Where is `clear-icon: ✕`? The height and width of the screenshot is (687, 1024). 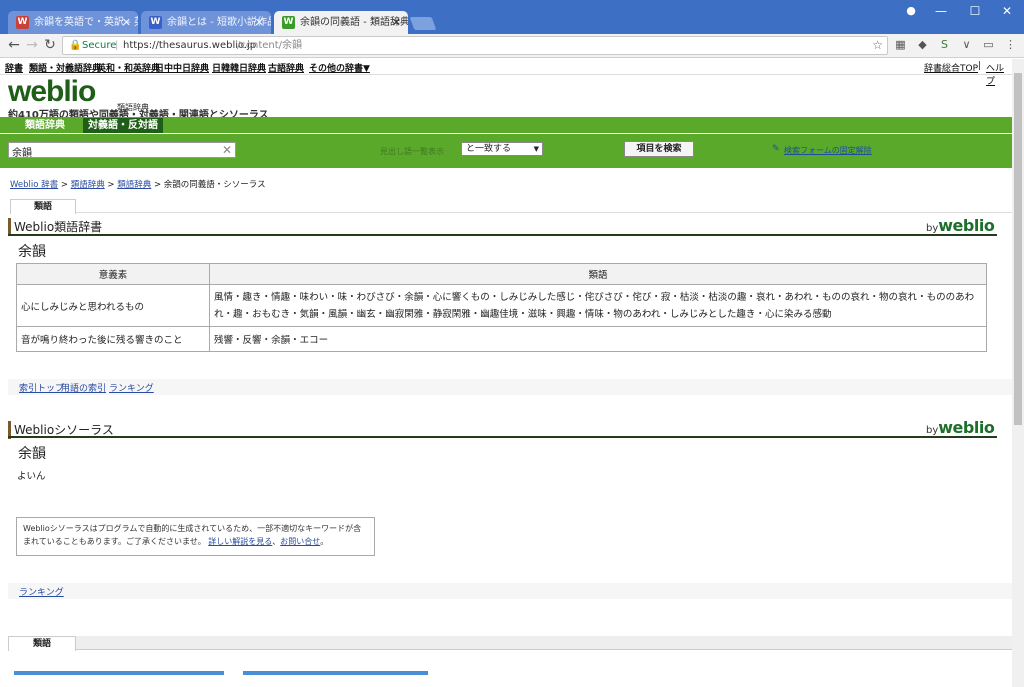
clear-icon: ✕ is located at coordinates (227, 150).